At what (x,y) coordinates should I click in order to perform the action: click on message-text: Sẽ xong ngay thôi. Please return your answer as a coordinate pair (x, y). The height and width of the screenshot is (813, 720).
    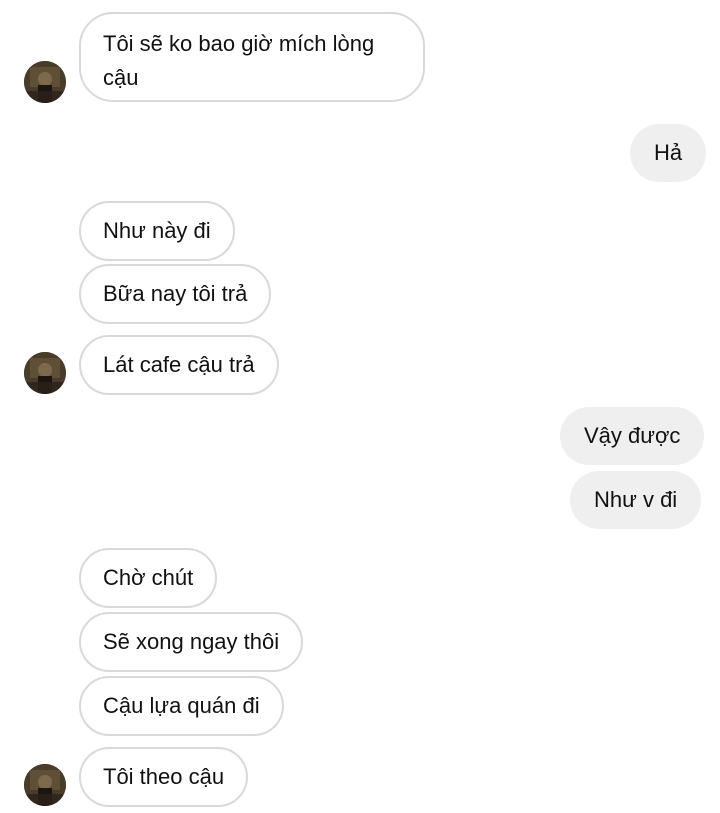
    Looking at the image, I should click on (191, 641).